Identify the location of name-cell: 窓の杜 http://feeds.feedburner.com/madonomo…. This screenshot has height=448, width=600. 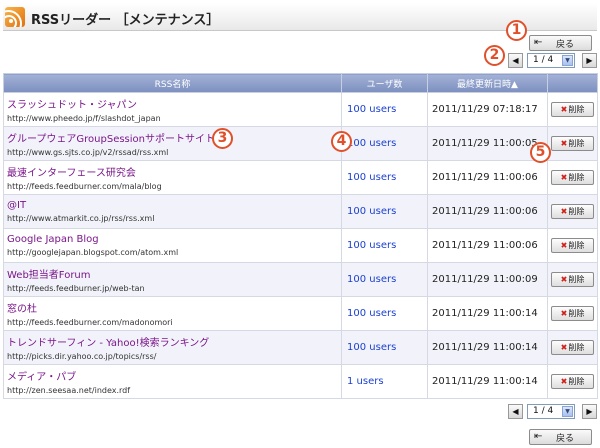
(172, 313).